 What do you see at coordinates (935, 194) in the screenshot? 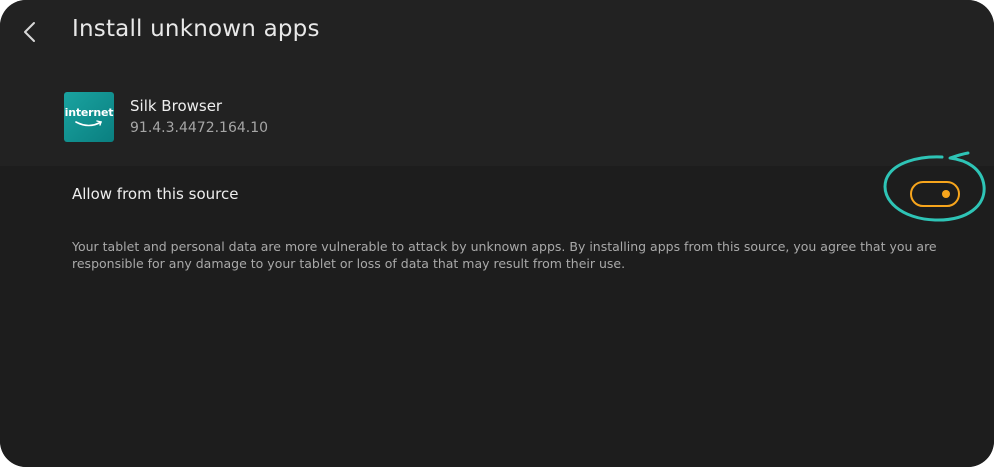
I see `allow-from-source-toggle` at bounding box center [935, 194].